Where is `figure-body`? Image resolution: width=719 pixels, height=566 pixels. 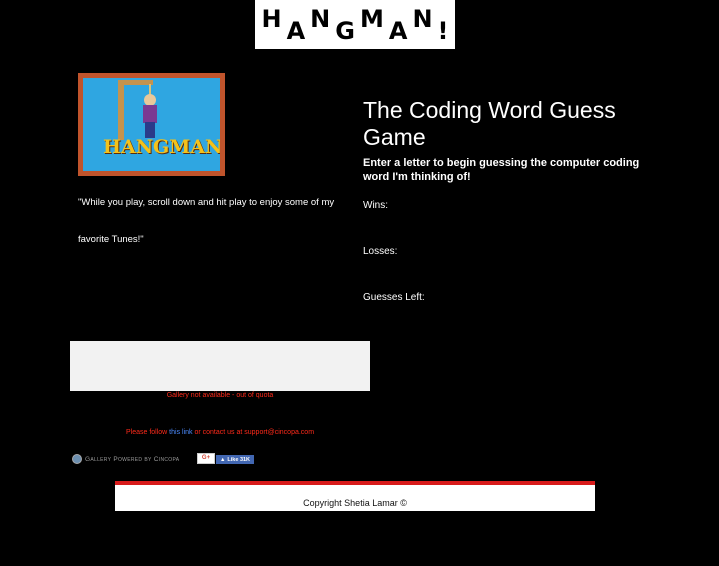 figure-body is located at coordinates (150, 114).